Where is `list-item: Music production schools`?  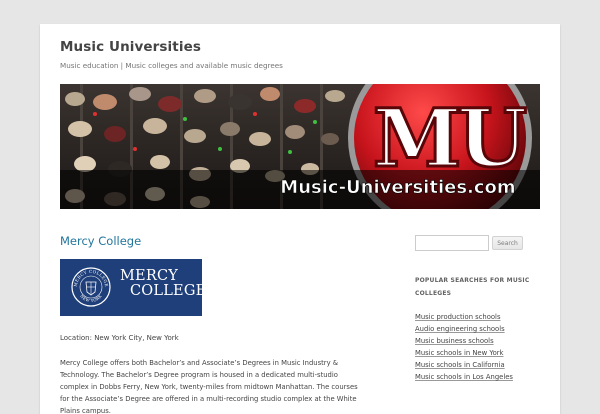
list-item: Music production schools is located at coordinates (464, 317).